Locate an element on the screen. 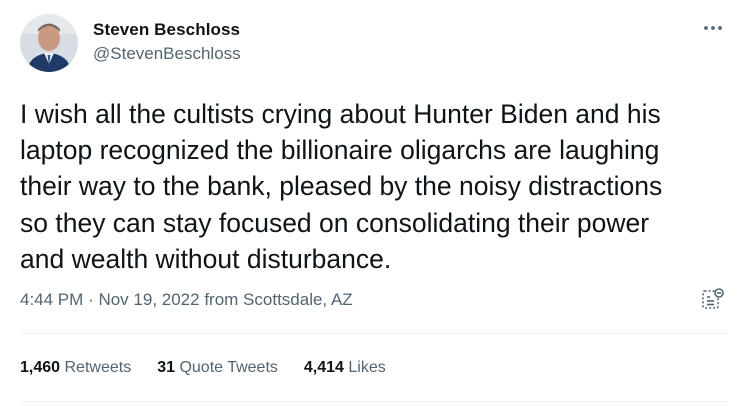 The image size is (744, 406). tweet-date: Nov 19, 2022 is located at coordinates (148, 299).